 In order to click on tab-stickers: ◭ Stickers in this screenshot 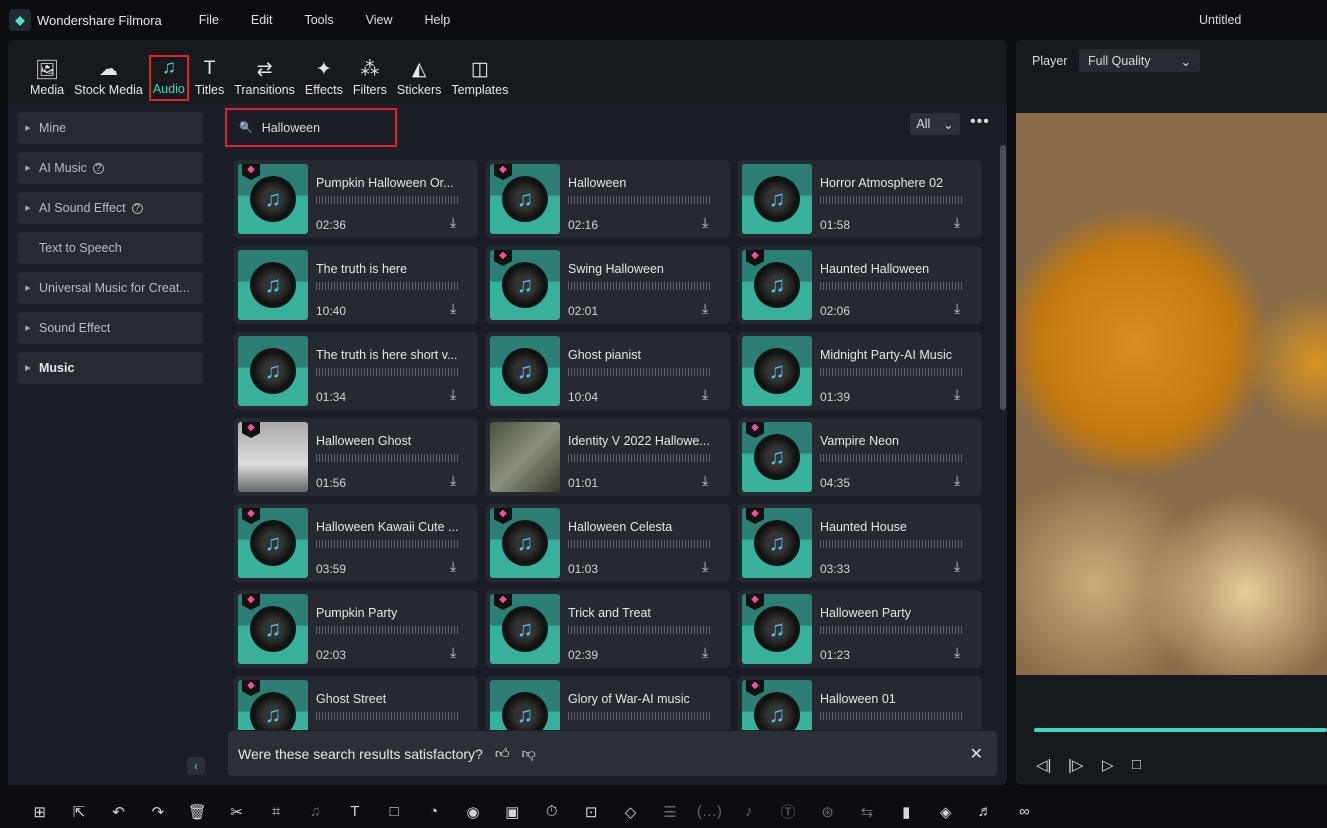, I will do `click(419, 72)`.